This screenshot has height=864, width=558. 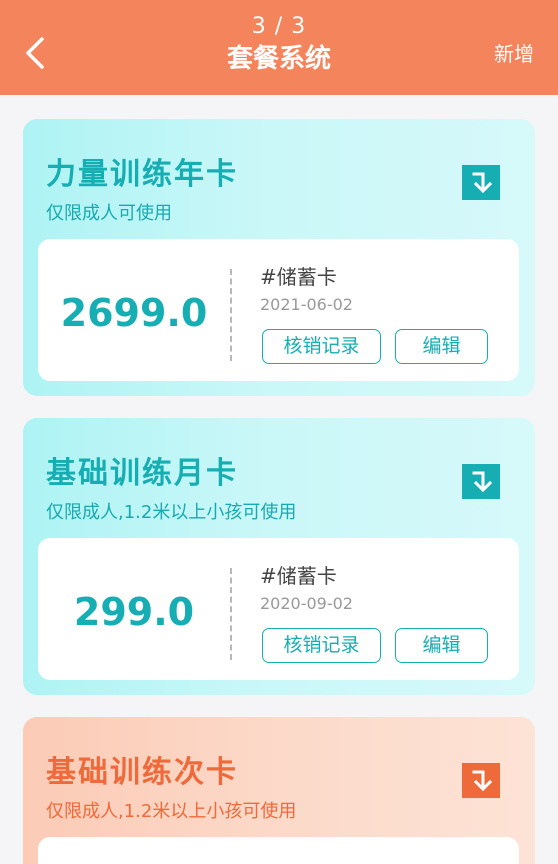 I want to click on page-title: 套餐系统, so click(x=278, y=59).